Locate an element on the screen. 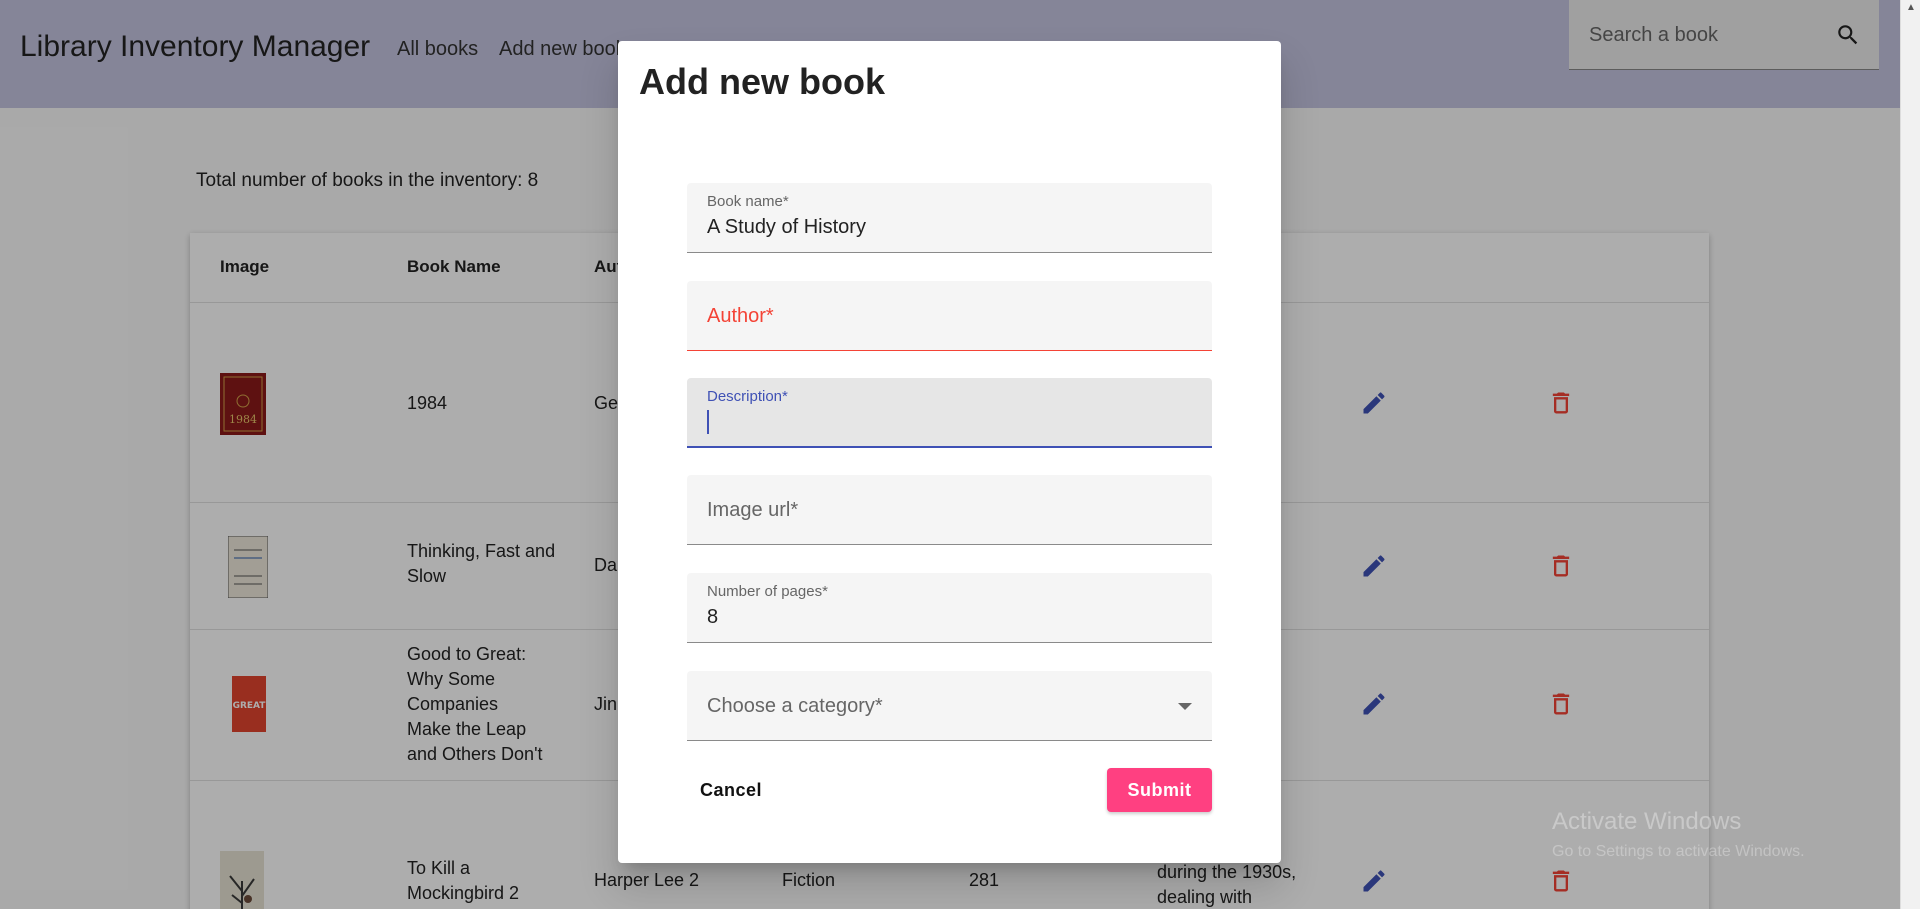  pages-field: Number of pages* 8 is located at coordinates (949, 608).